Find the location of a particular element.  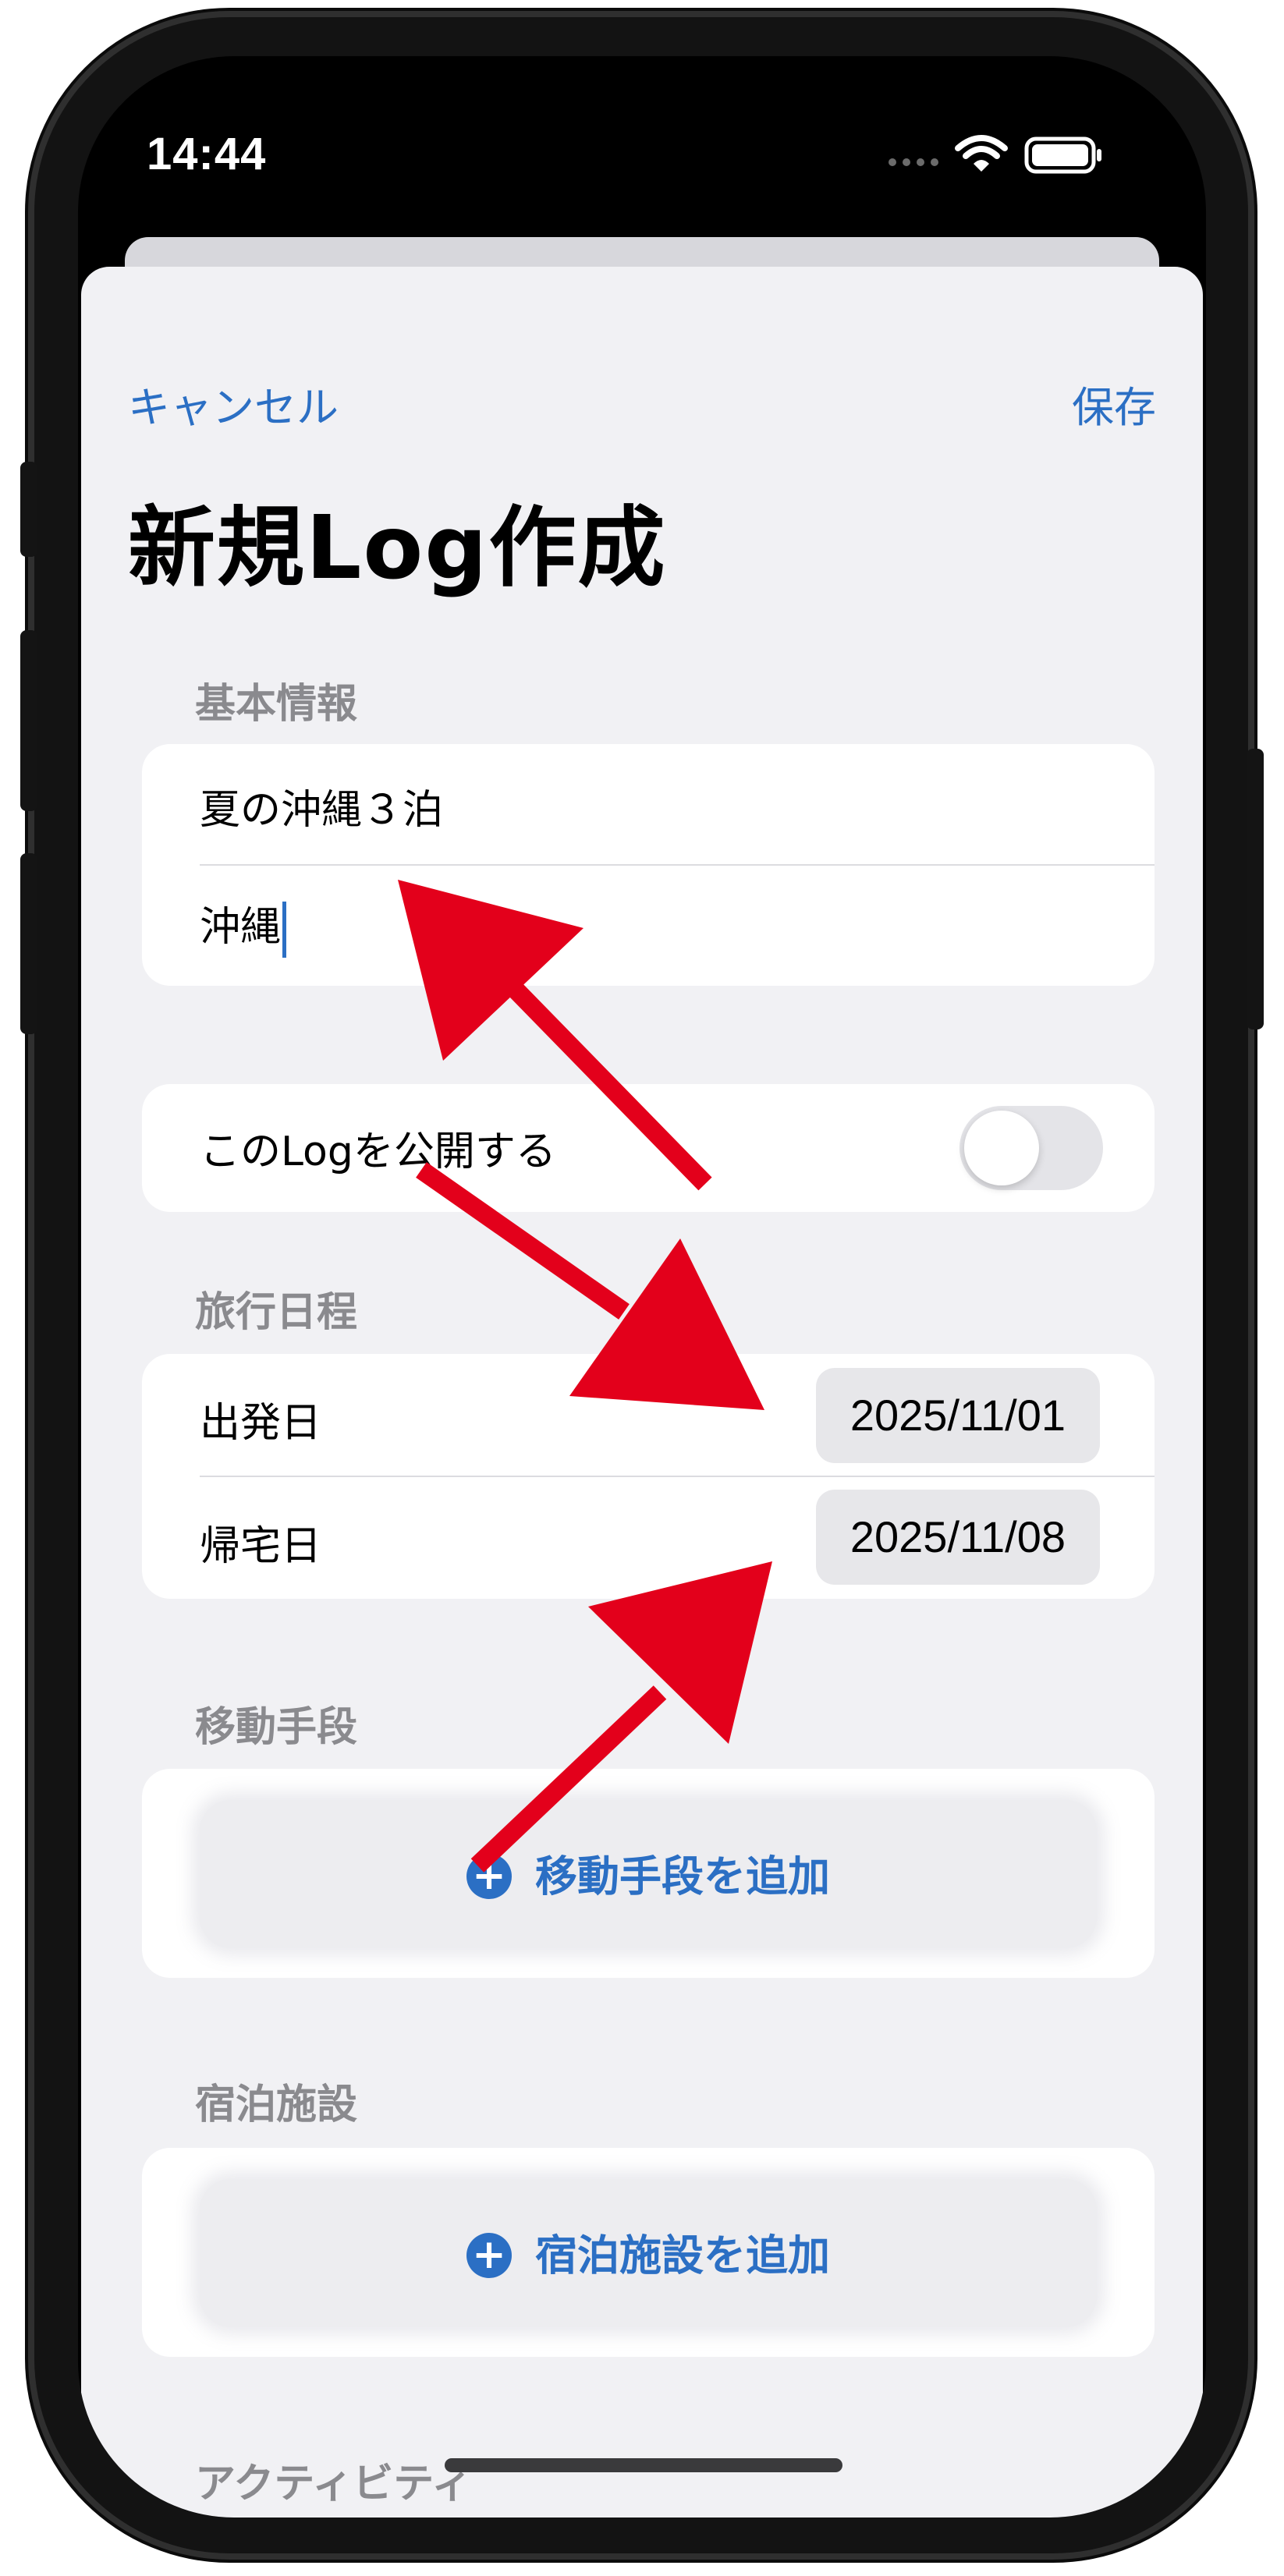

home-indicator is located at coordinates (643, 2465).